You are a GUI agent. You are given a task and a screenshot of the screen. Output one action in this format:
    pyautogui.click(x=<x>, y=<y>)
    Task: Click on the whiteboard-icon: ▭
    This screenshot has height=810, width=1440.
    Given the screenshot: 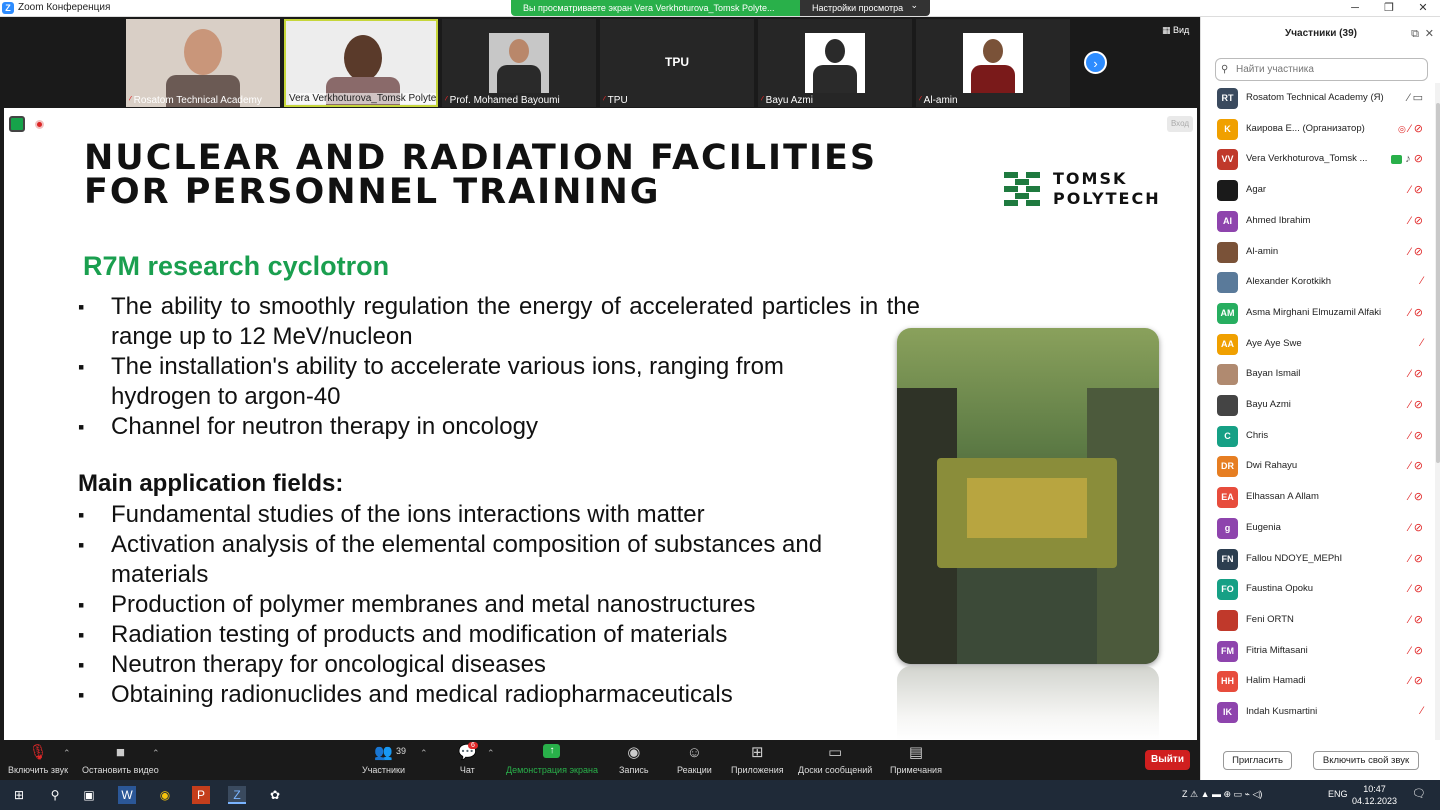 What is the action you would take?
    pyautogui.click(x=835, y=752)
    